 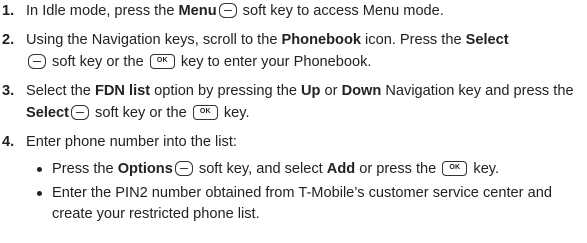 I want to click on options-label: Options, so click(x=145, y=169).